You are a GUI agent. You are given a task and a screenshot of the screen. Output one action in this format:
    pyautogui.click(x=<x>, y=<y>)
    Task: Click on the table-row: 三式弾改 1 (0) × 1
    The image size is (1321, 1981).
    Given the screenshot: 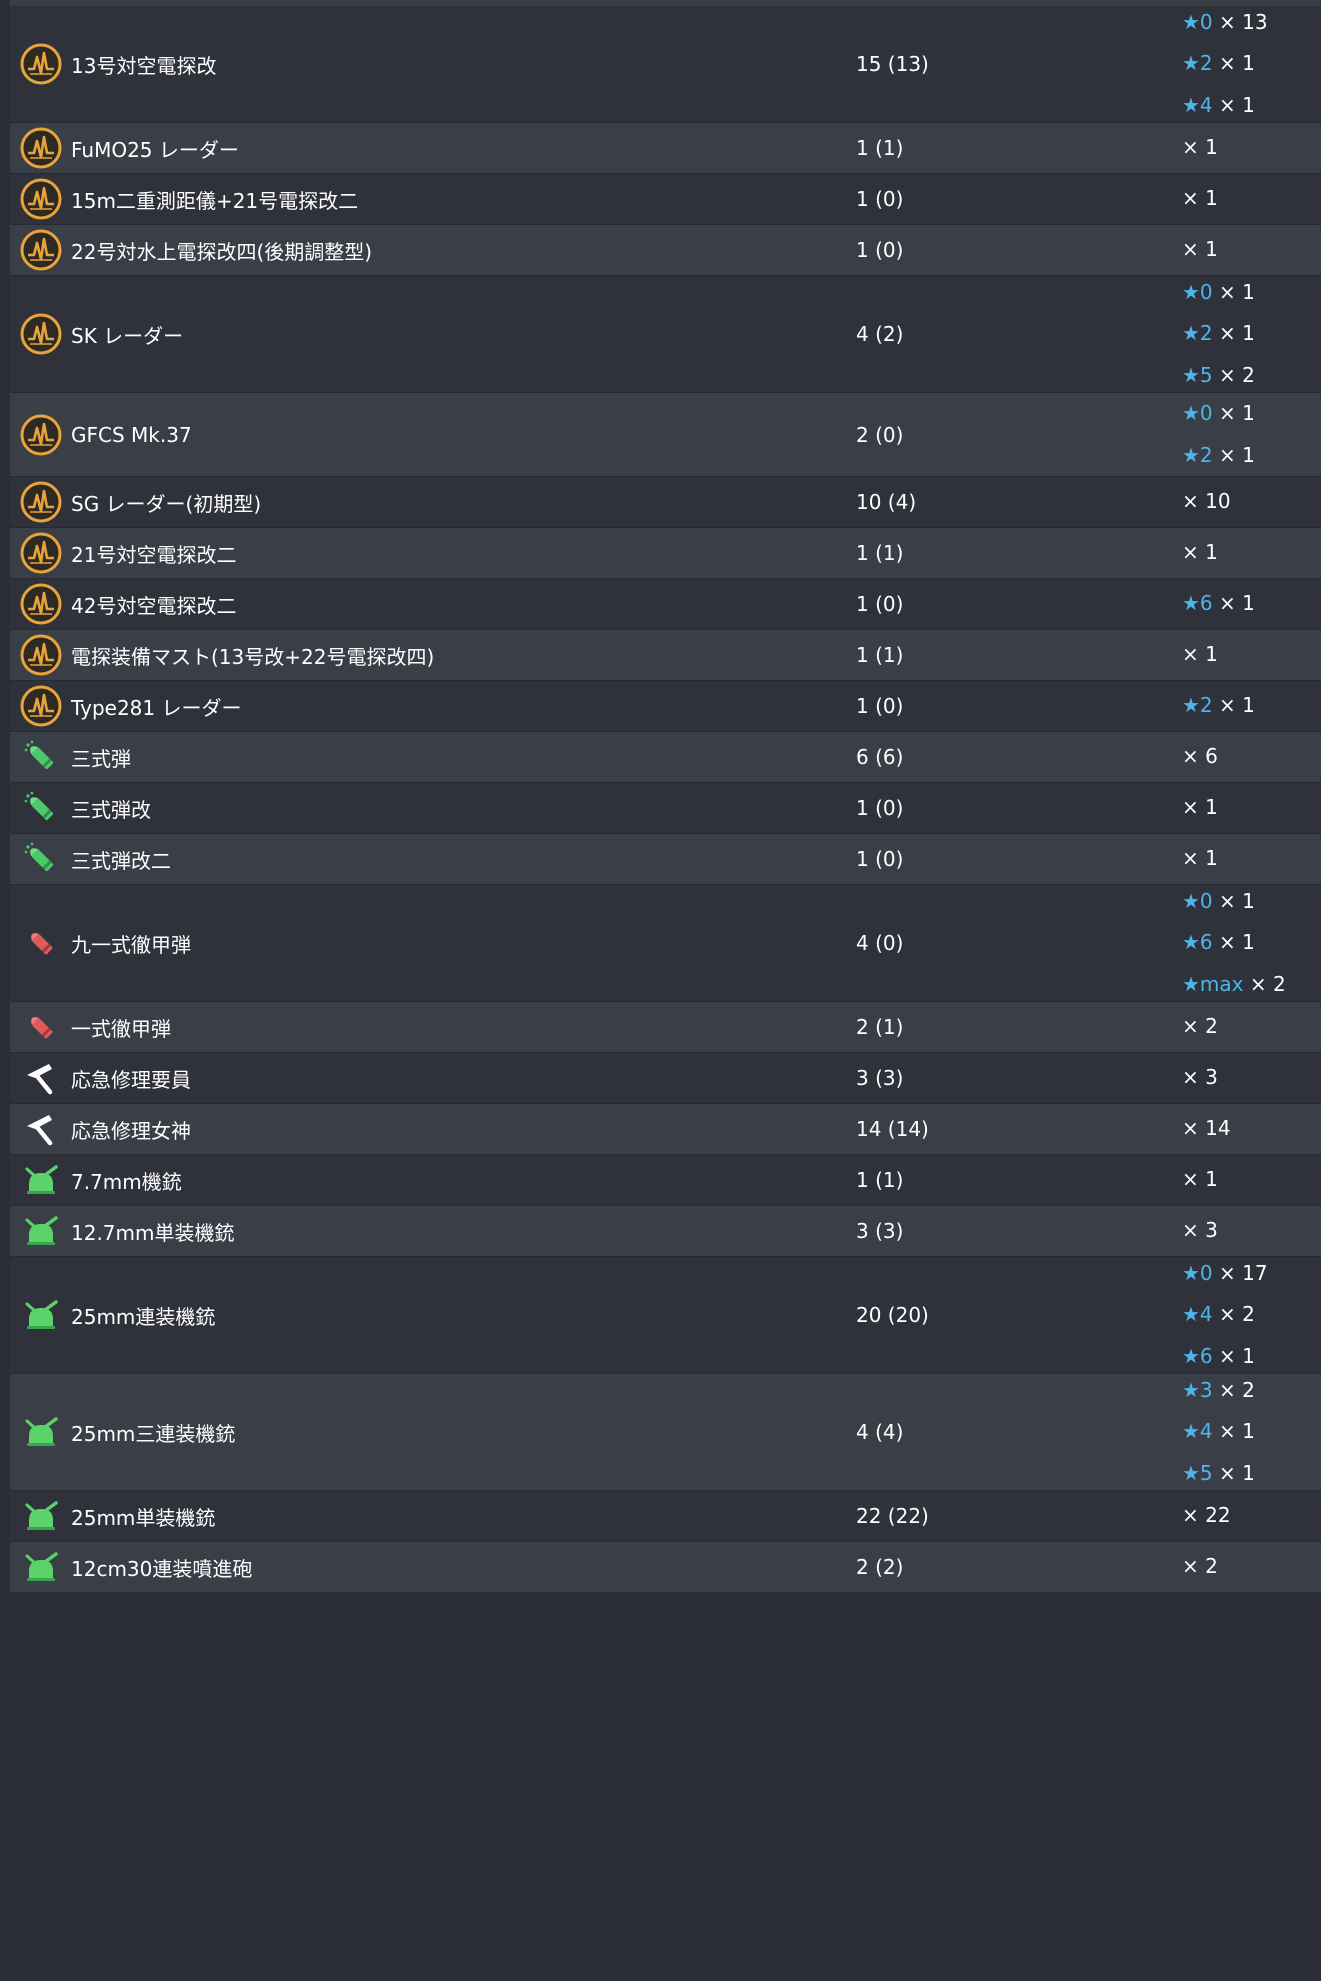 What is the action you would take?
    pyautogui.click(x=665, y=808)
    